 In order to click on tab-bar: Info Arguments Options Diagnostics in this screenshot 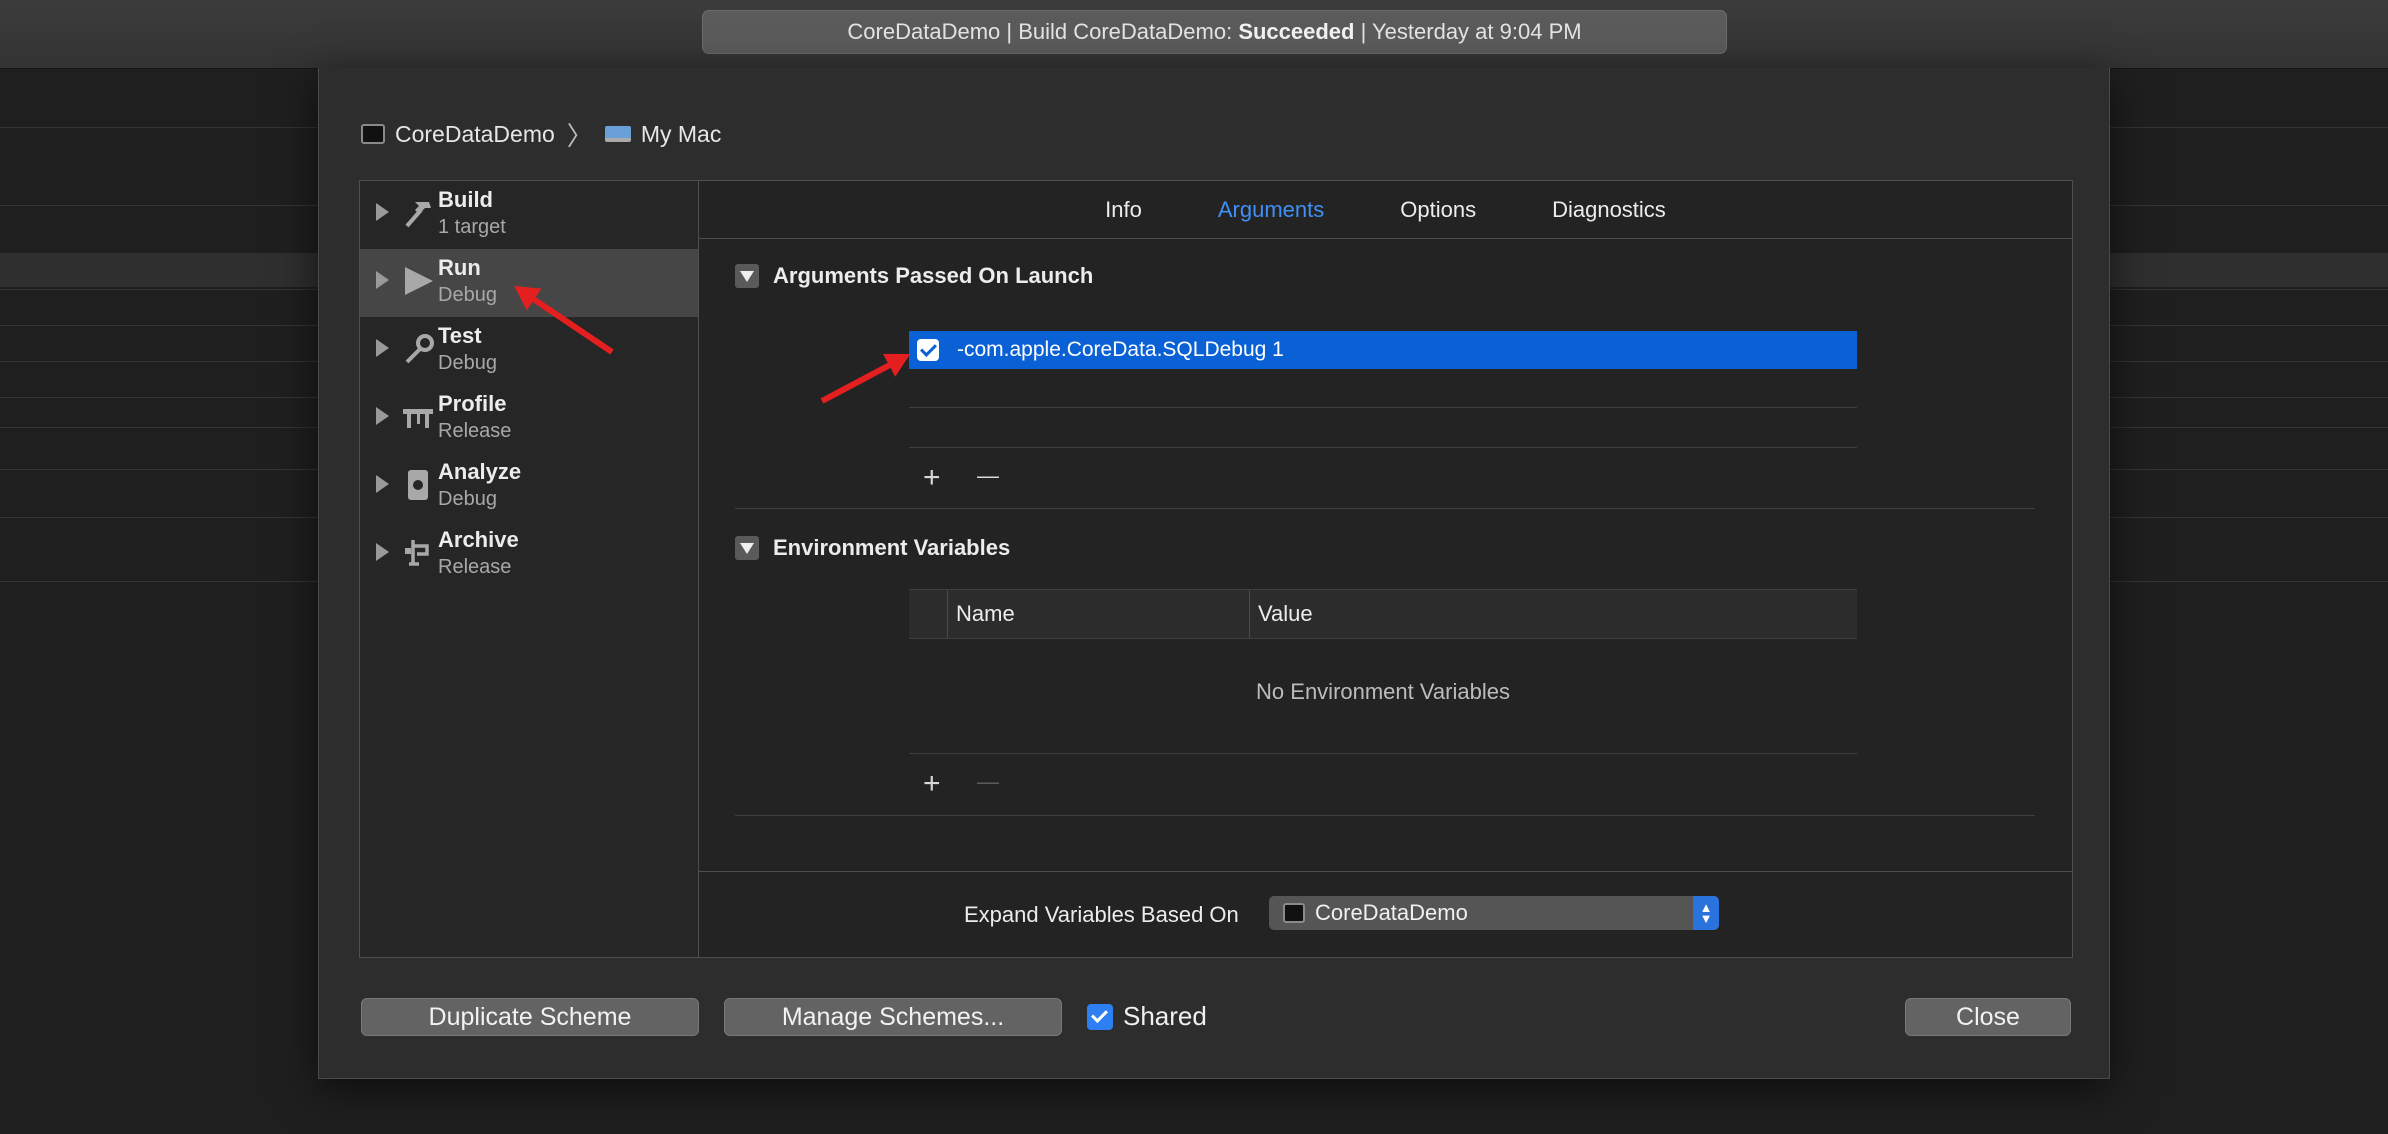, I will do `click(1385, 210)`.